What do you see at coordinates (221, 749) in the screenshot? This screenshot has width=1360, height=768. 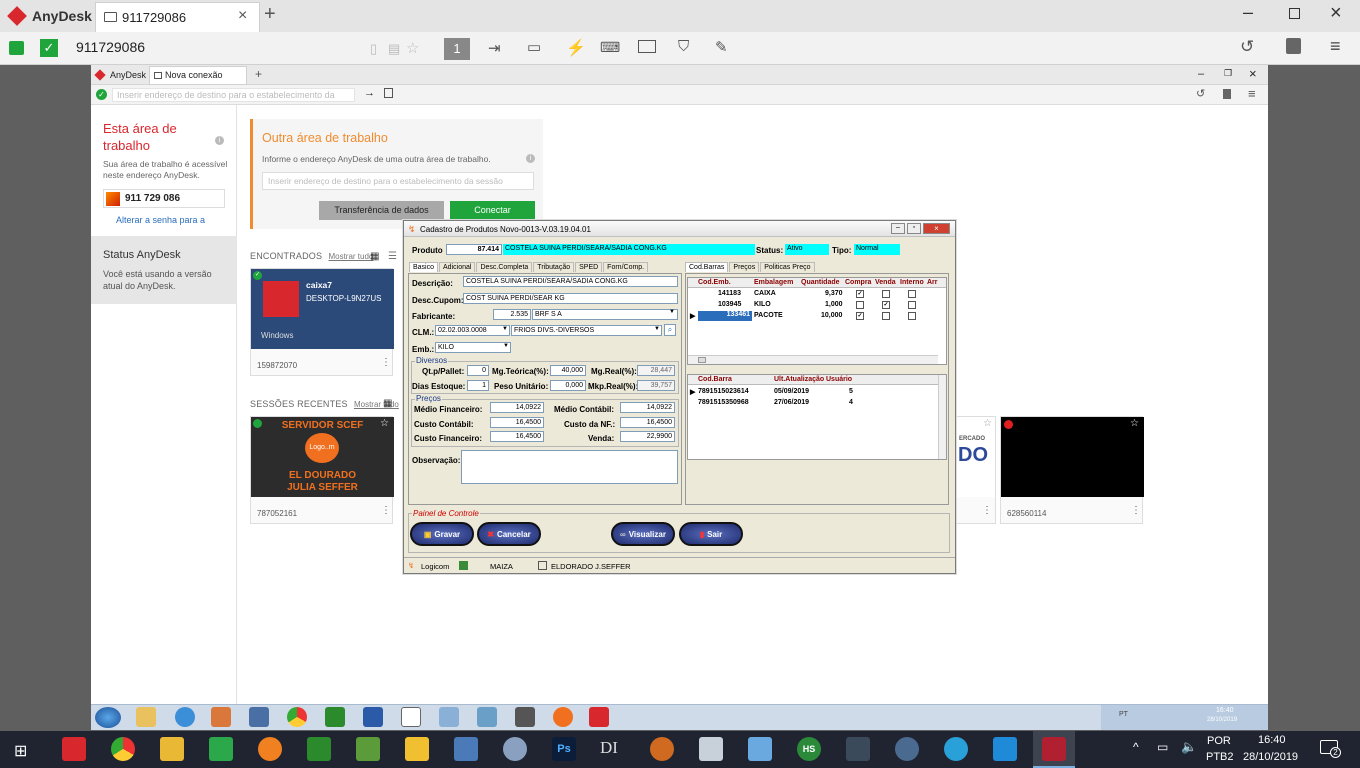 I see `camtasia-taskbar-icon` at bounding box center [221, 749].